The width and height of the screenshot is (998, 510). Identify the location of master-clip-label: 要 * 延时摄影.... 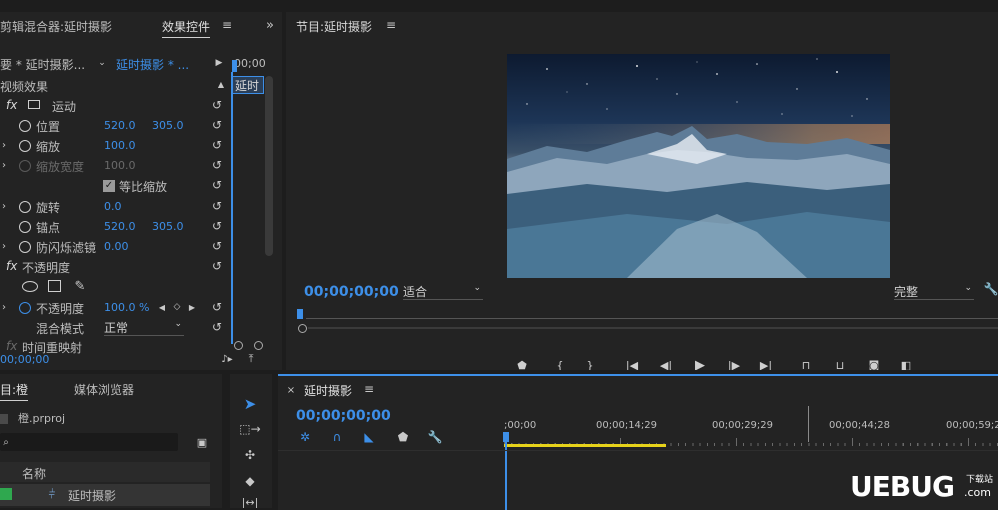
(42, 64).